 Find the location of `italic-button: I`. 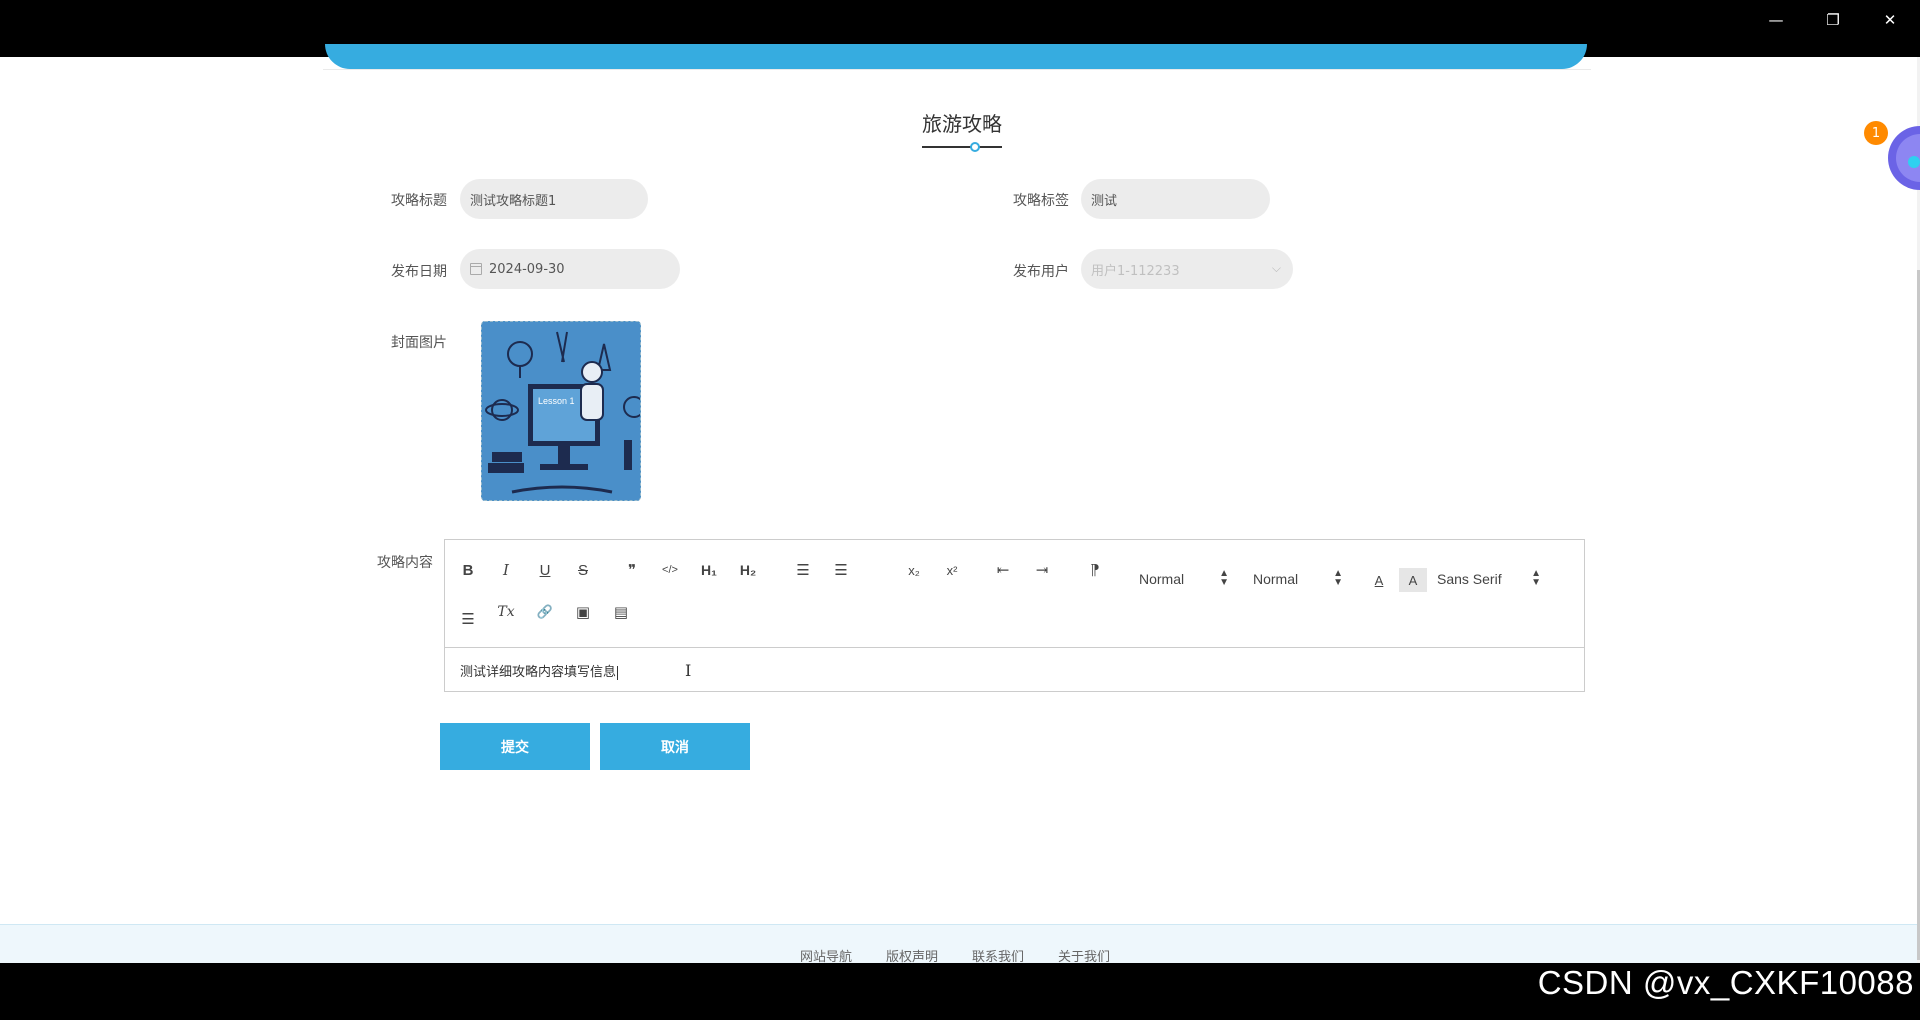

italic-button: I is located at coordinates (506, 570).